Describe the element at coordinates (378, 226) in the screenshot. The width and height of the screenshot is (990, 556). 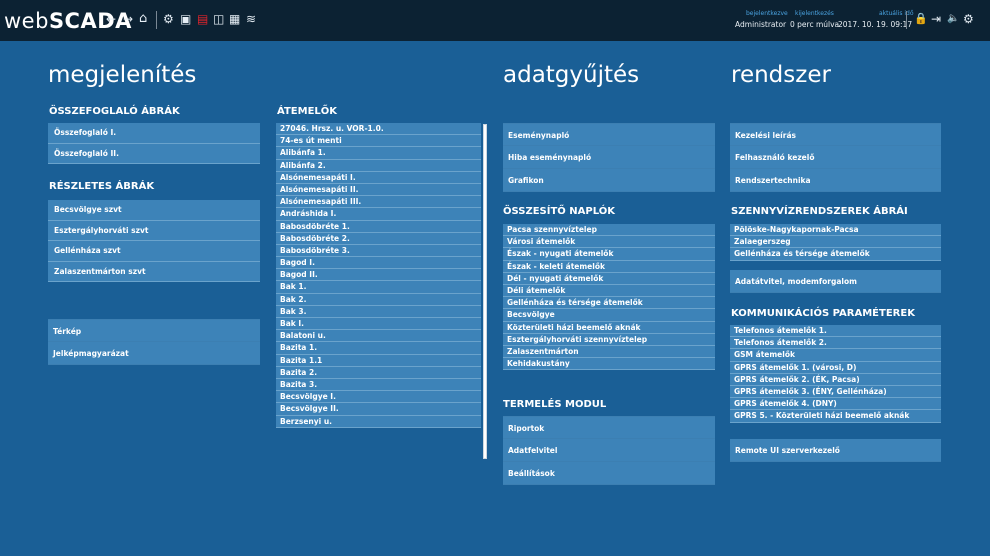
I see `pump-item: Babosdöbréte 1.` at that location.